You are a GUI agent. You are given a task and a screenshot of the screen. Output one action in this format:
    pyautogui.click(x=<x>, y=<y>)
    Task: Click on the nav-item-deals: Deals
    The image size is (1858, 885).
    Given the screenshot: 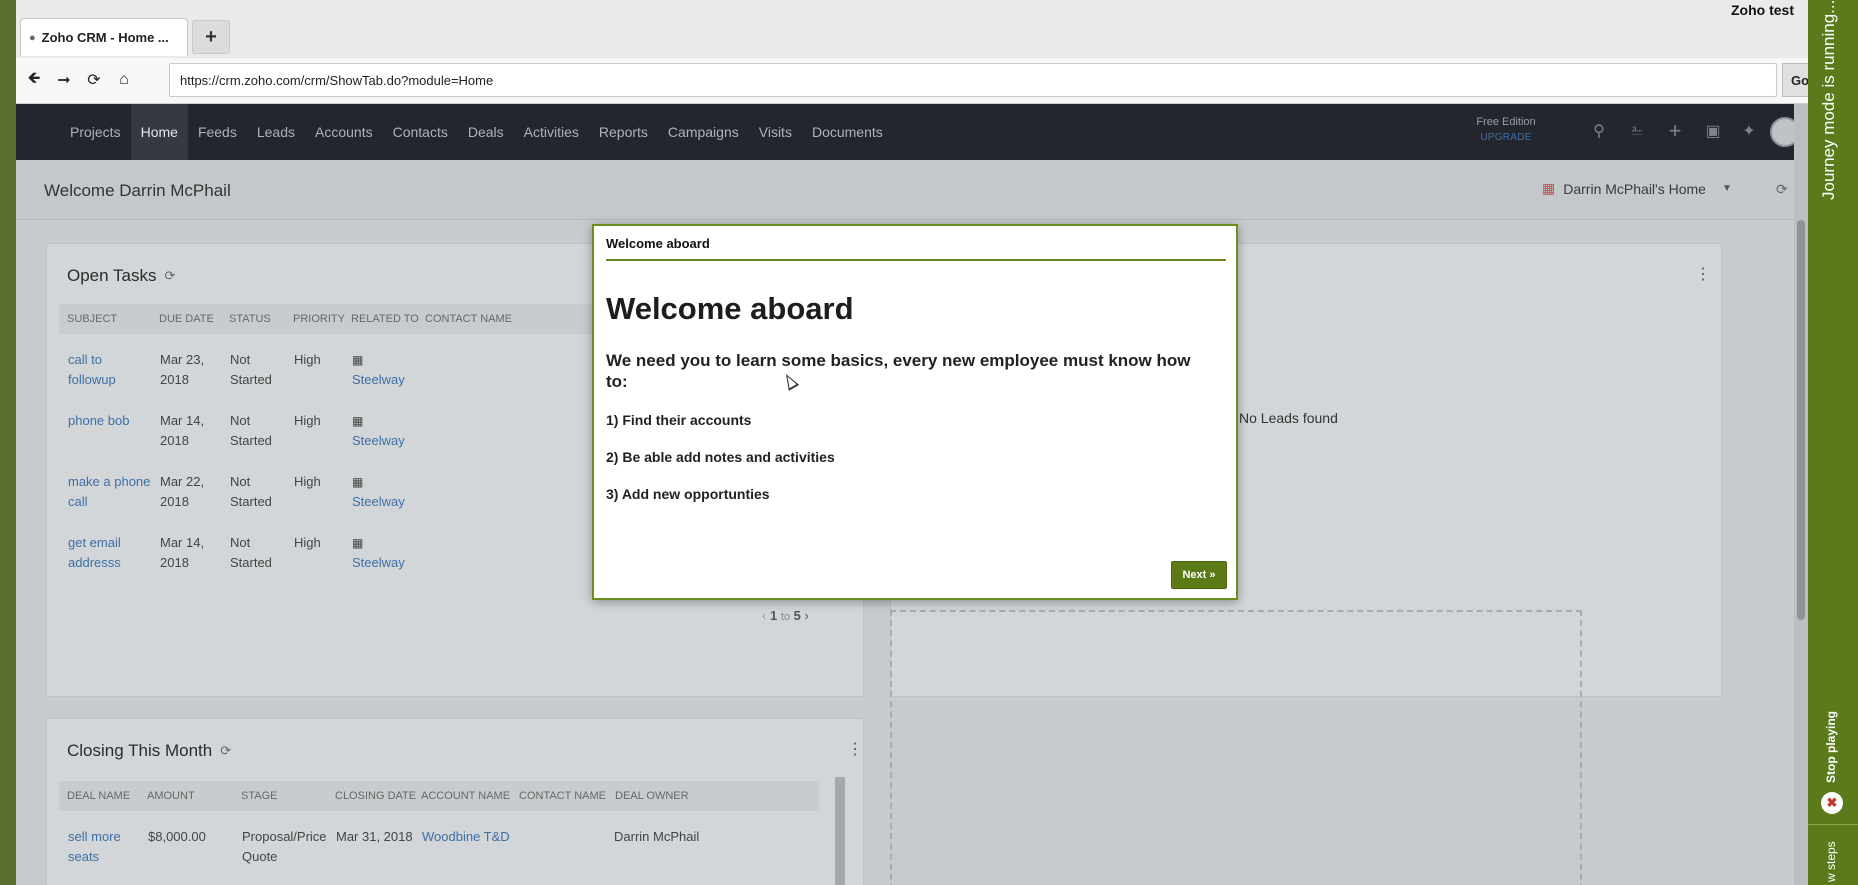 What is the action you would take?
    pyautogui.click(x=486, y=132)
    